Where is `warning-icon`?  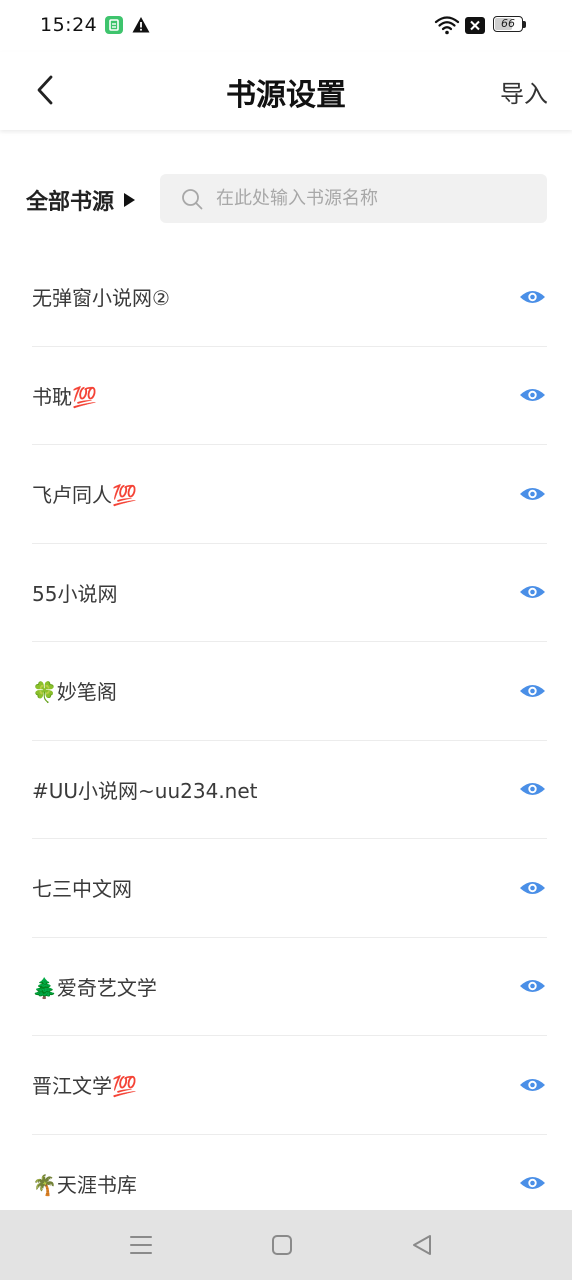
warning-icon is located at coordinates (141, 25).